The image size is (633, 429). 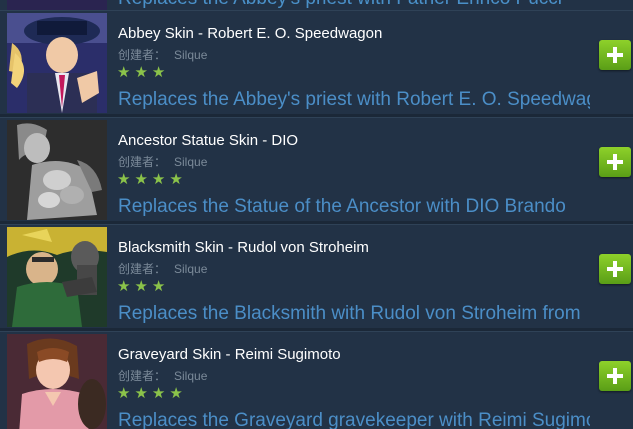 I want to click on reimi-thumbnail, so click(x=57, y=381).